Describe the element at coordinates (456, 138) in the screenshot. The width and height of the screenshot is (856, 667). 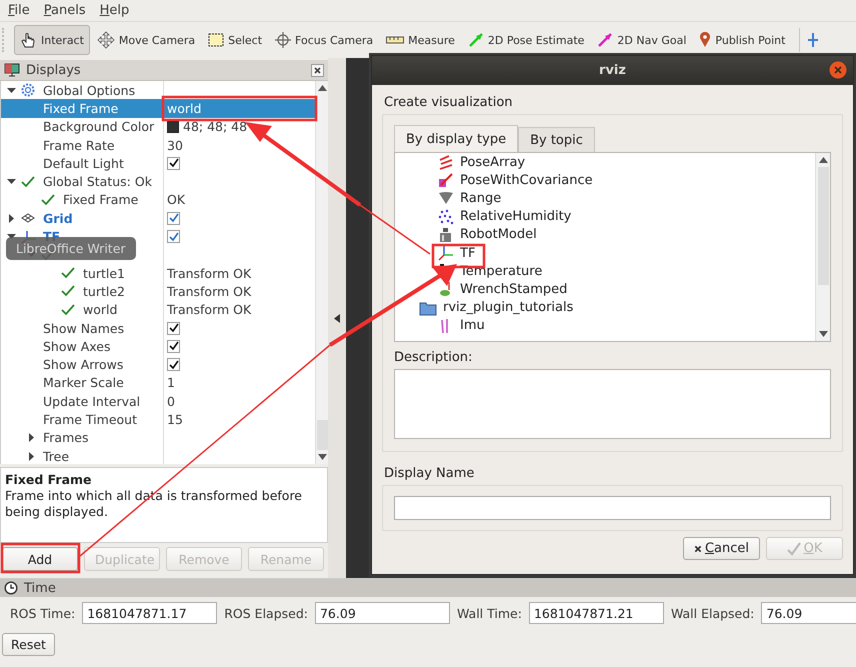
I see `tab: By display type` at that location.